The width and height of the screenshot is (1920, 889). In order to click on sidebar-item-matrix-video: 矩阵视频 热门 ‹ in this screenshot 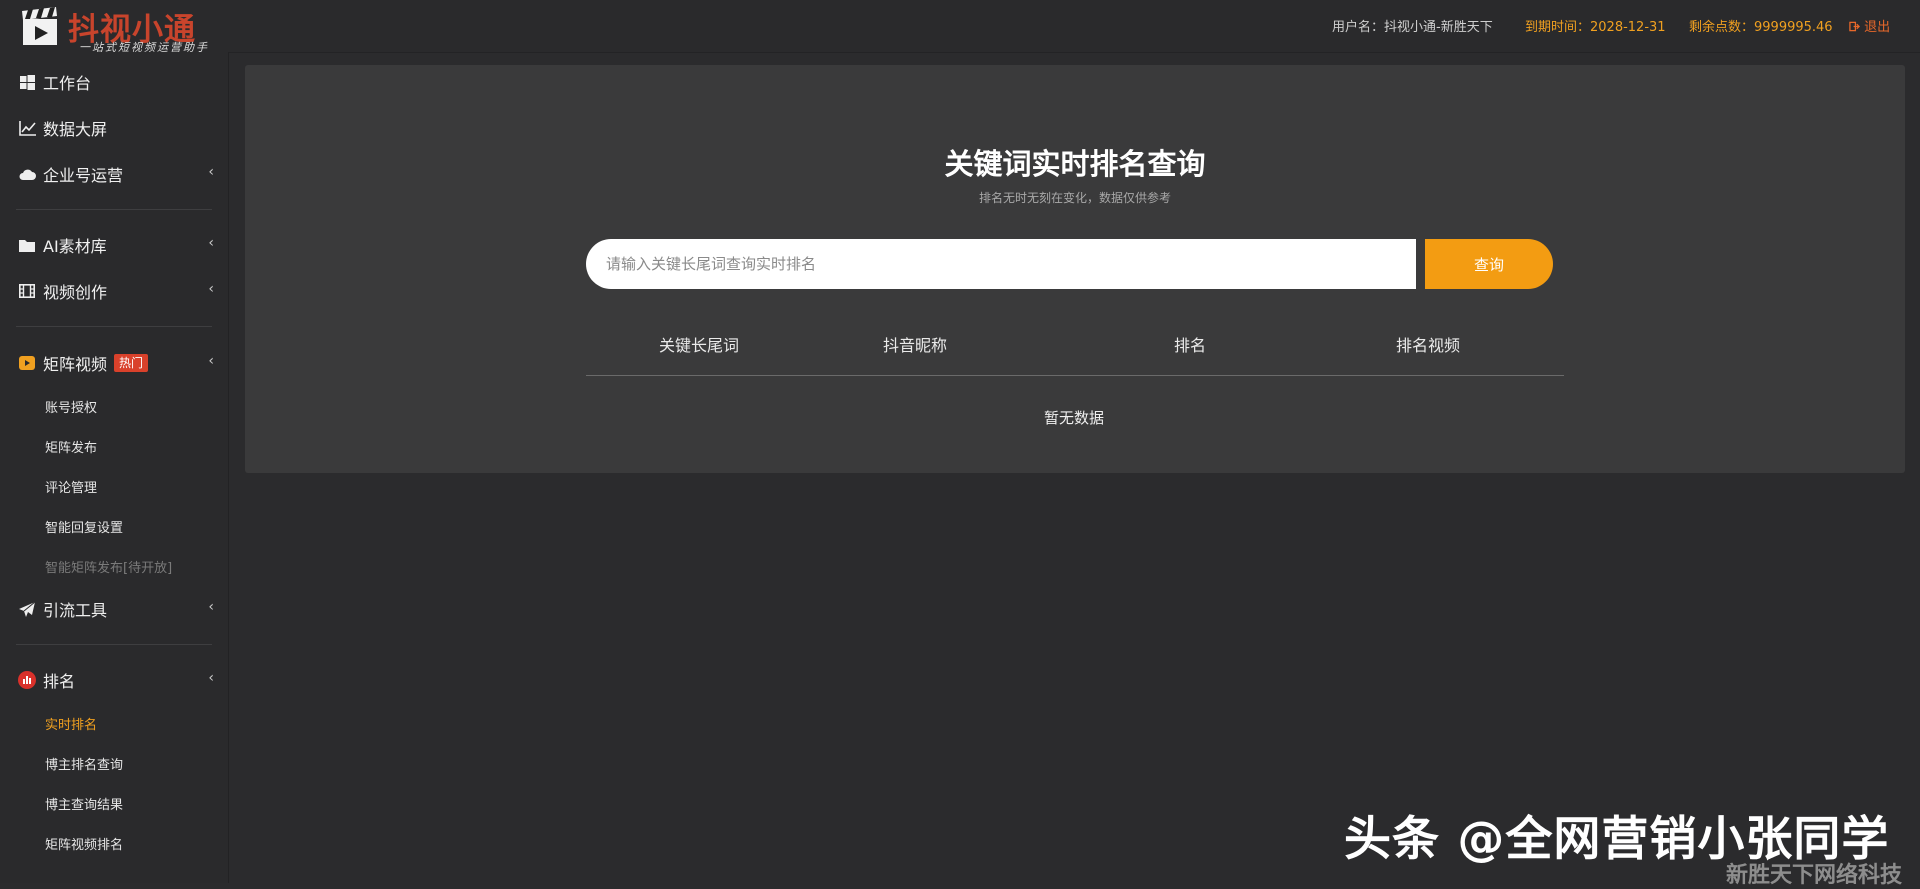, I will do `click(116, 363)`.